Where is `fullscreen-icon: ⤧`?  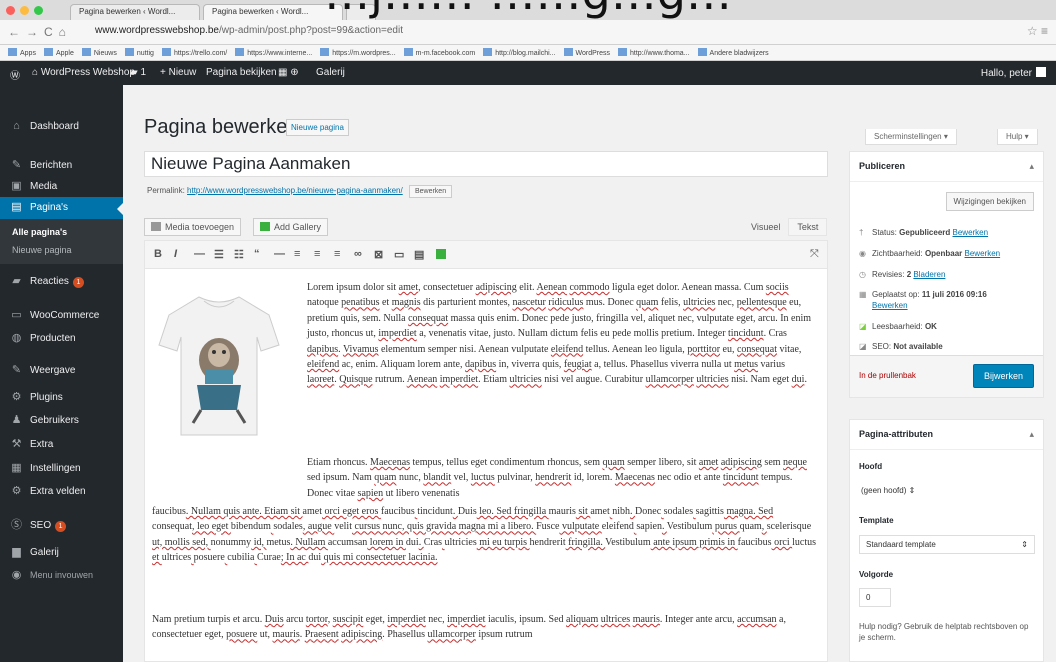 fullscreen-icon: ⤧ is located at coordinates (814, 254).